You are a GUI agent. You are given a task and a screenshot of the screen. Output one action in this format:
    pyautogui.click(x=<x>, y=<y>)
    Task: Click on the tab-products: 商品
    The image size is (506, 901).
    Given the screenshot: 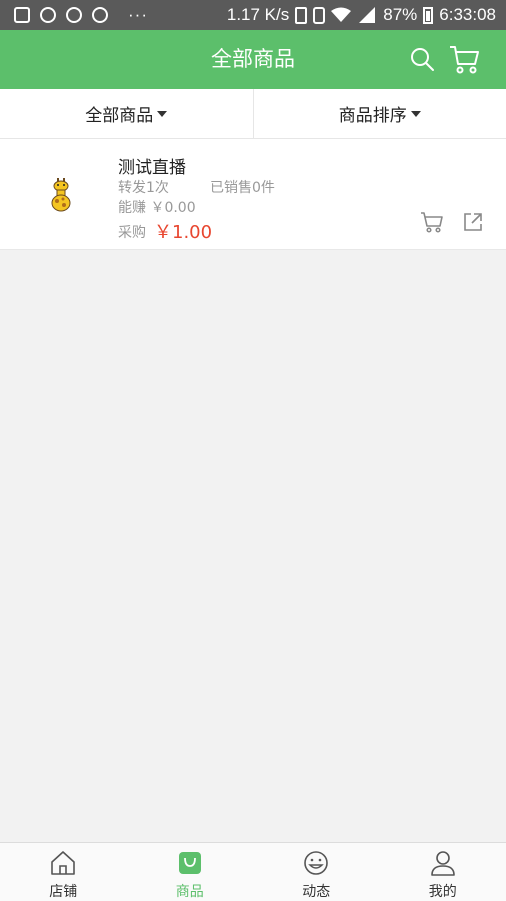 What is the action you would take?
    pyautogui.click(x=190, y=872)
    